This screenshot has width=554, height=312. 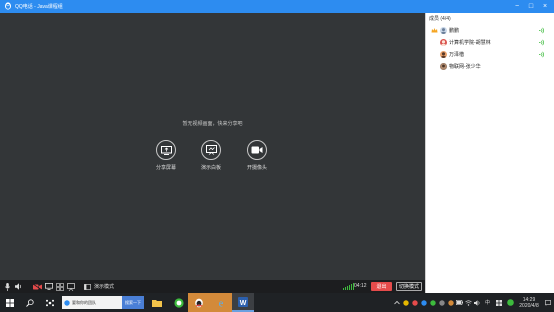 What do you see at coordinates (39, 7) in the screenshot?
I see `window-title: QQ电话 - Java课程组` at bounding box center [39, 7].